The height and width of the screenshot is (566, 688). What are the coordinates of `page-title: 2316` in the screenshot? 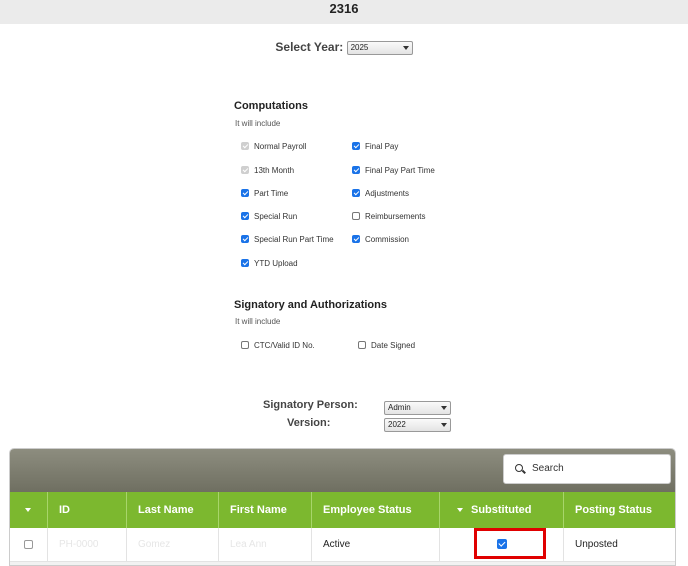 It's located at (344, 8).